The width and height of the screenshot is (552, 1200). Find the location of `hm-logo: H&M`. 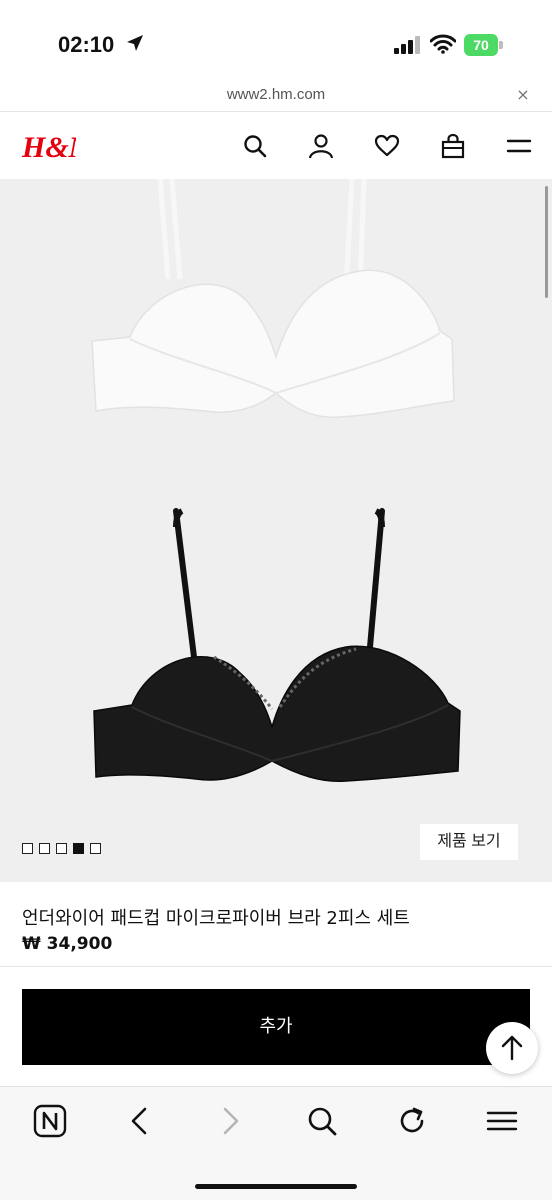

hm-logo: H&M is located at coordinates (48, 146).